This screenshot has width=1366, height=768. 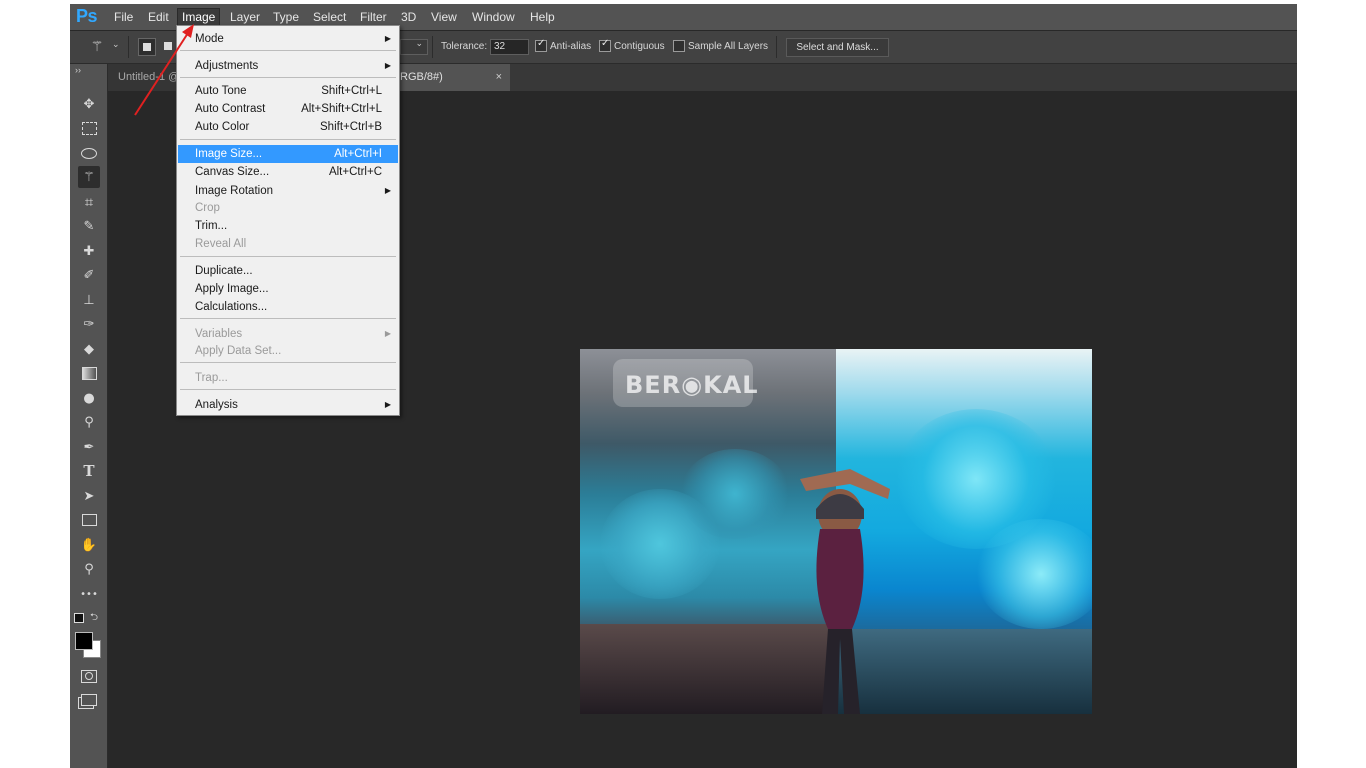 I want to click on tolerance-input: 32, so click(x=509, y=47).